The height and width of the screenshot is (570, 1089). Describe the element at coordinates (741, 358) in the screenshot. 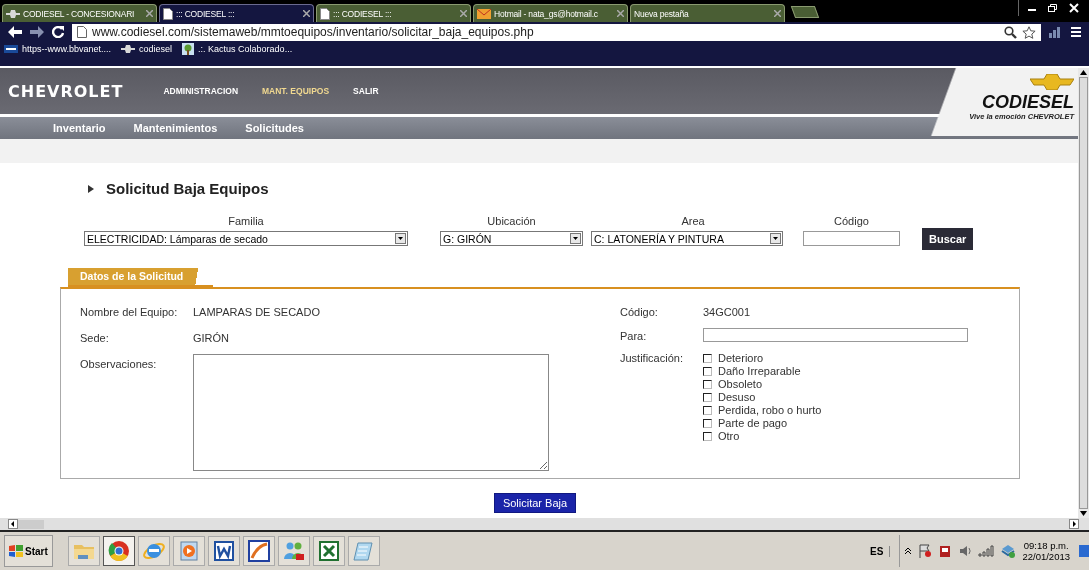

I see `checkbox-label: Deterioro` at that location.